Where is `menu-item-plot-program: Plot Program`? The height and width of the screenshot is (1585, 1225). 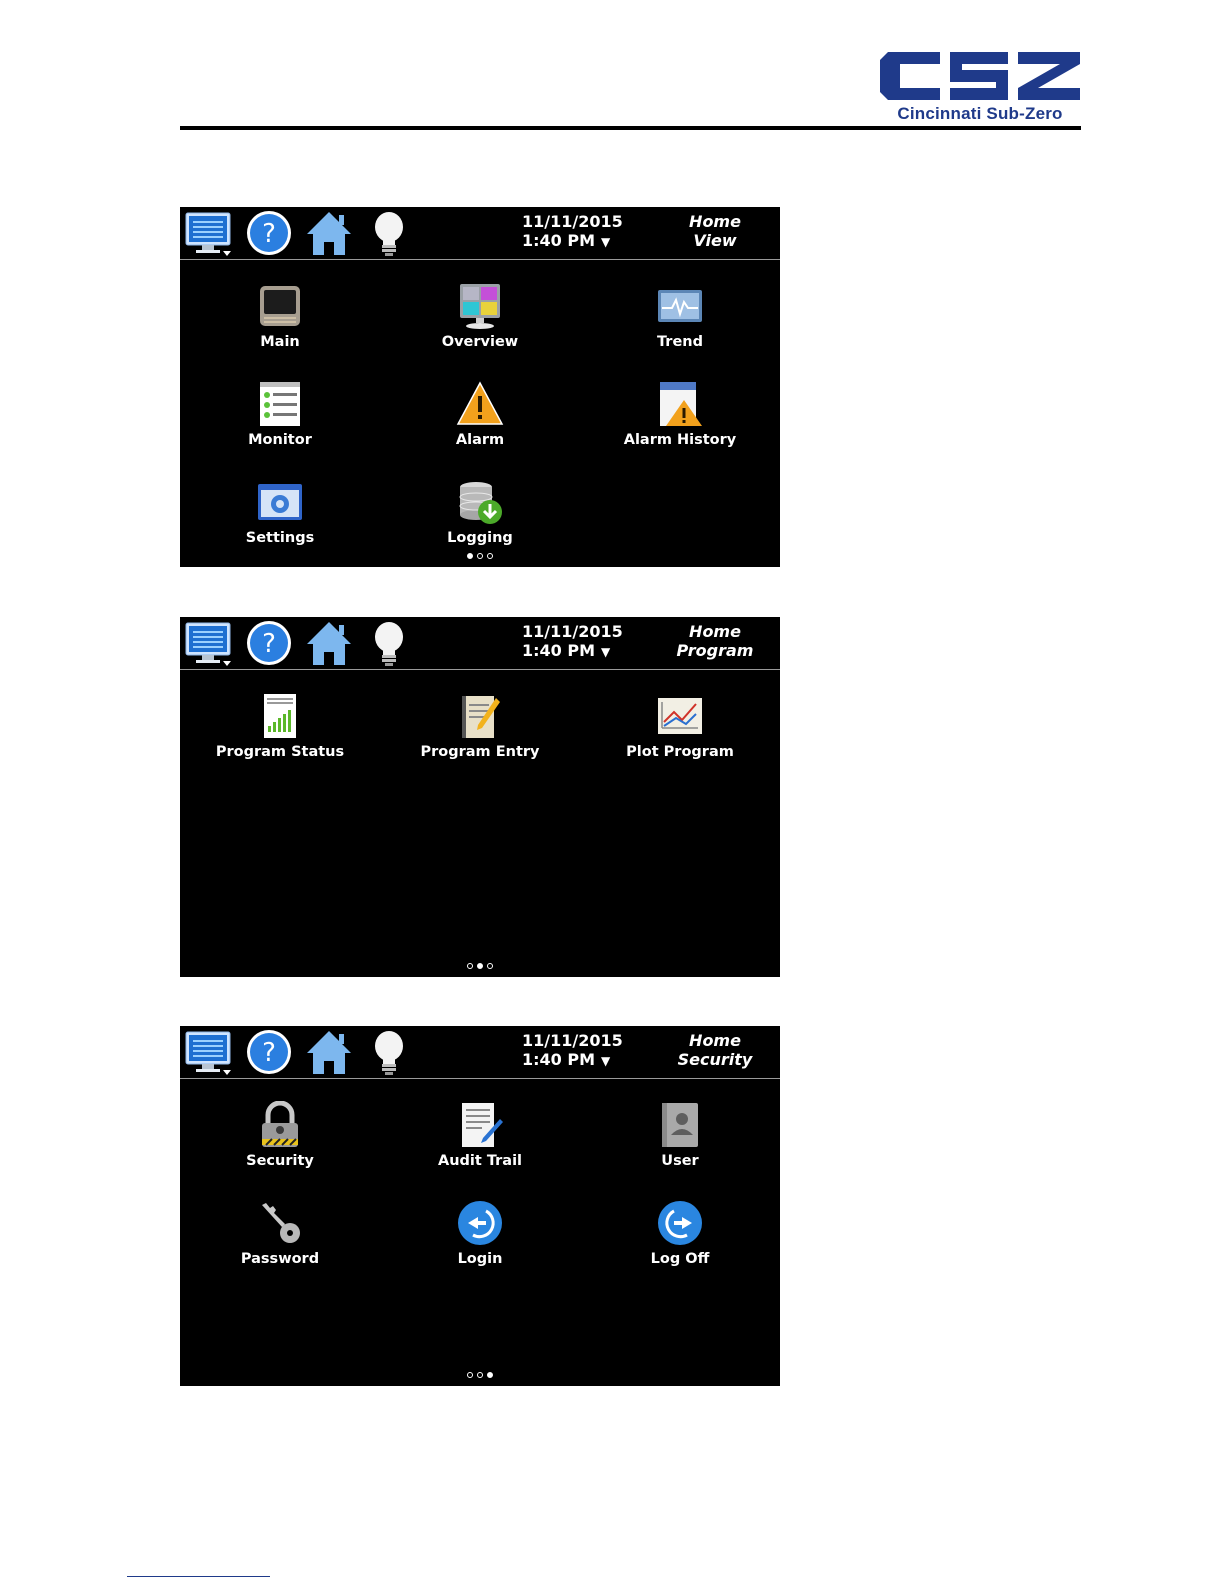 menu-item-plot-program: Plot Program is located at coordinates (680, 716).